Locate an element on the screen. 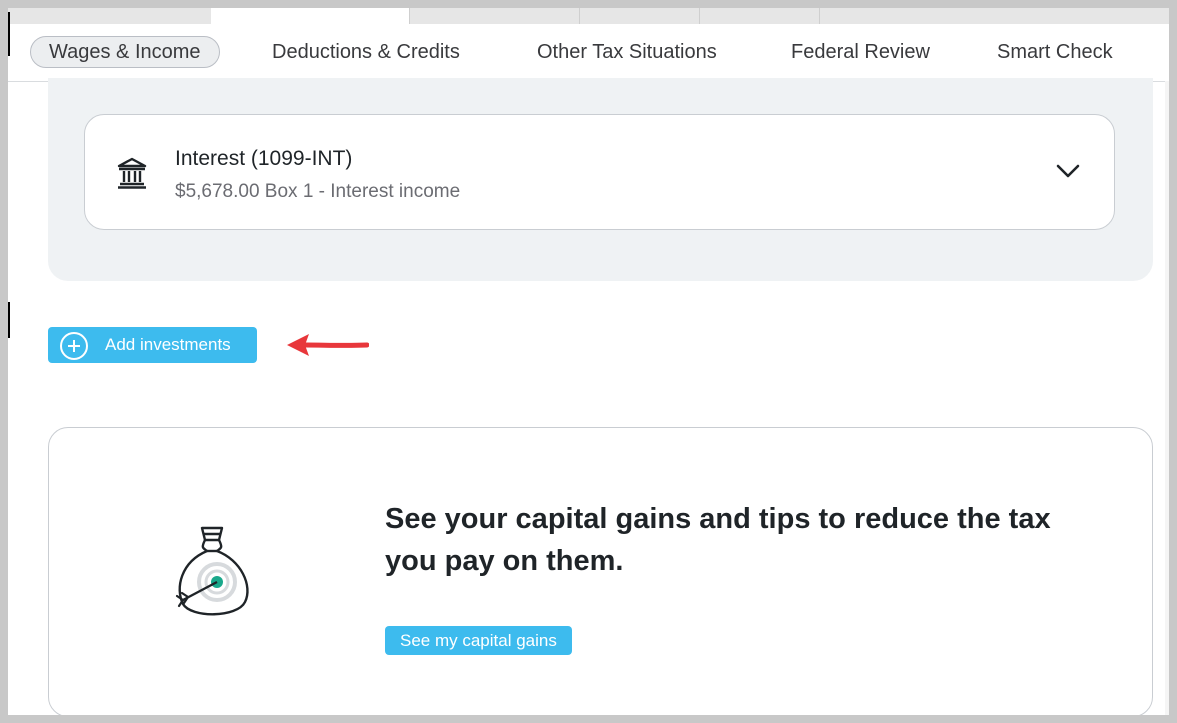  nav-tab-deductions-credits: Deductions & Credits is located at coordinates (366, 52).